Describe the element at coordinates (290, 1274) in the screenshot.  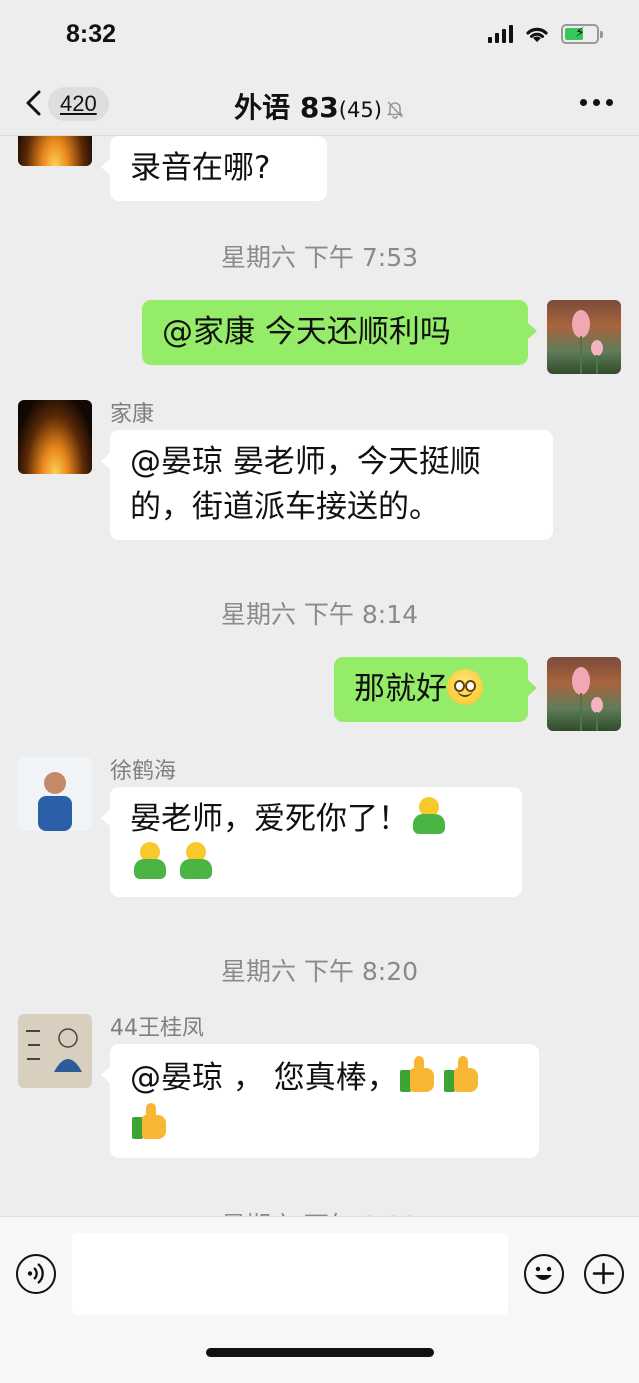
I see `message-input` at that location.